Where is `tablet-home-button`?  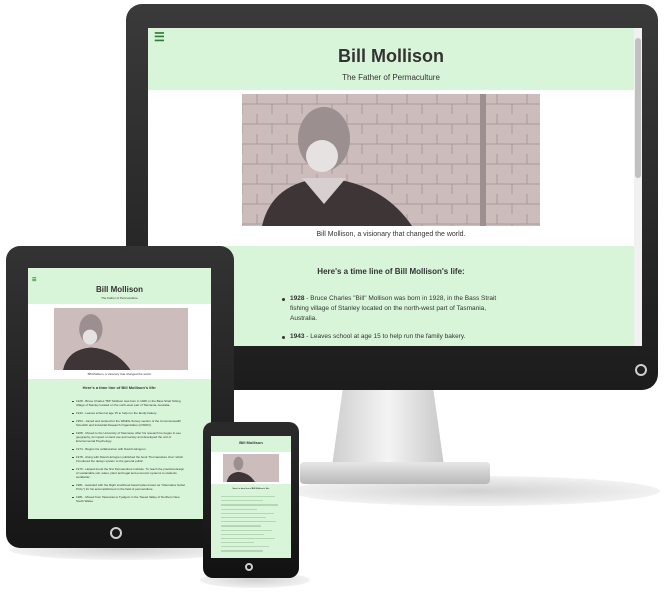
tablet-home-button is located at coordinates (116, 533).